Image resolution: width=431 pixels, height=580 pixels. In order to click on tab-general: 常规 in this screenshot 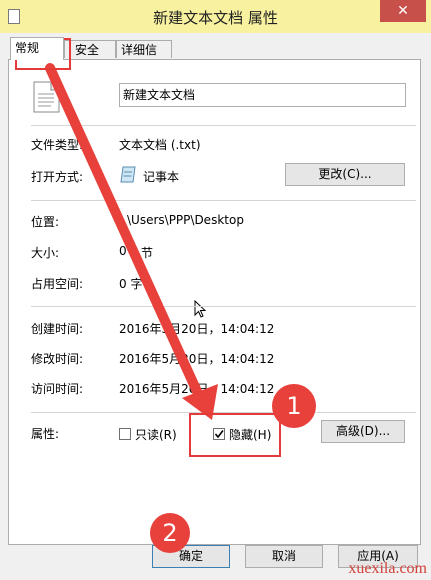, I will do `click(37, 48)`.